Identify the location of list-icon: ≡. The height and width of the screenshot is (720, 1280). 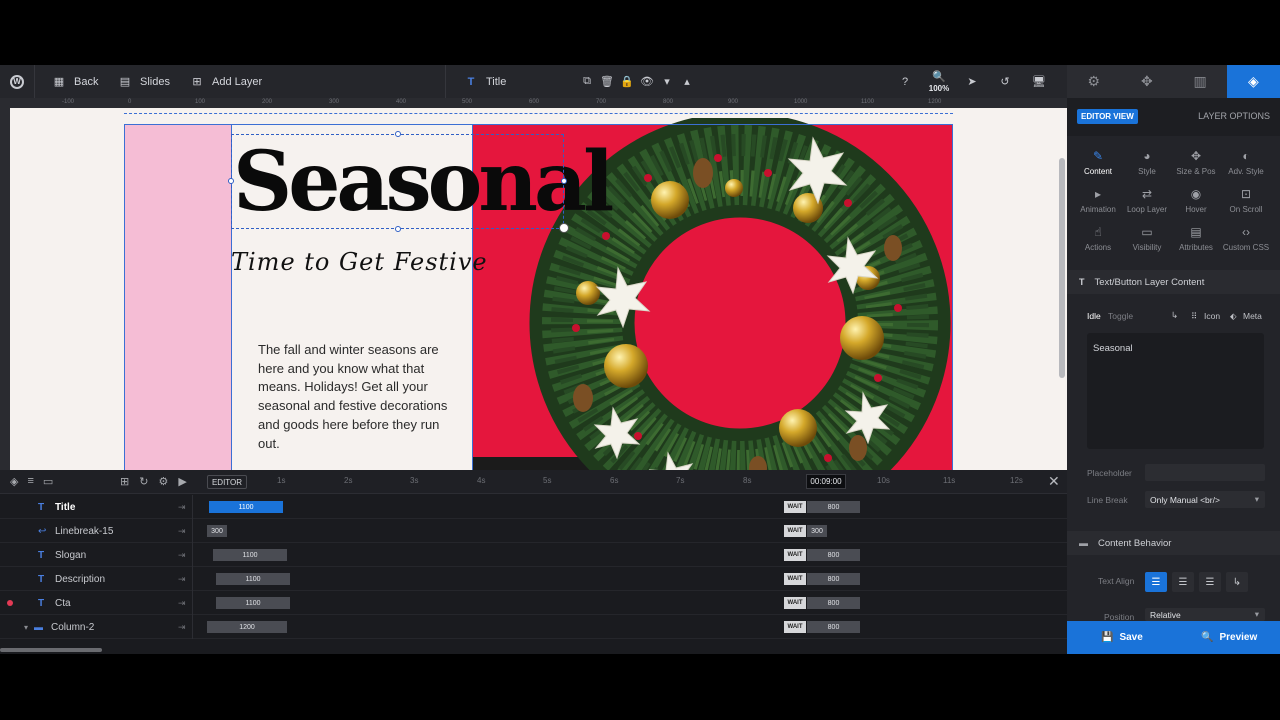
(30, 481).